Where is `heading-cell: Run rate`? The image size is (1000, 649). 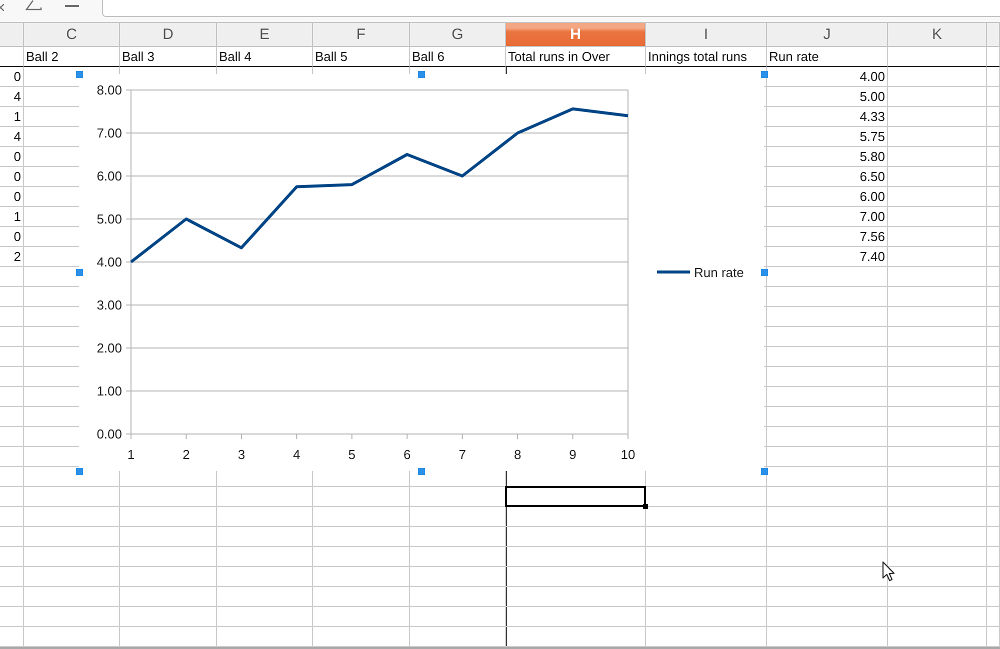
heading-cell: Run rate is located at coordinates (827, 57).